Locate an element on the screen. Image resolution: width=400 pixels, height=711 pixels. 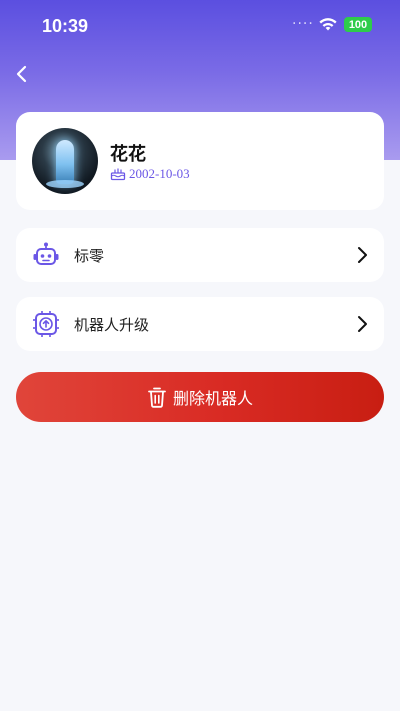
menu-item-label: 标零 is located at coordinates (89, 256).